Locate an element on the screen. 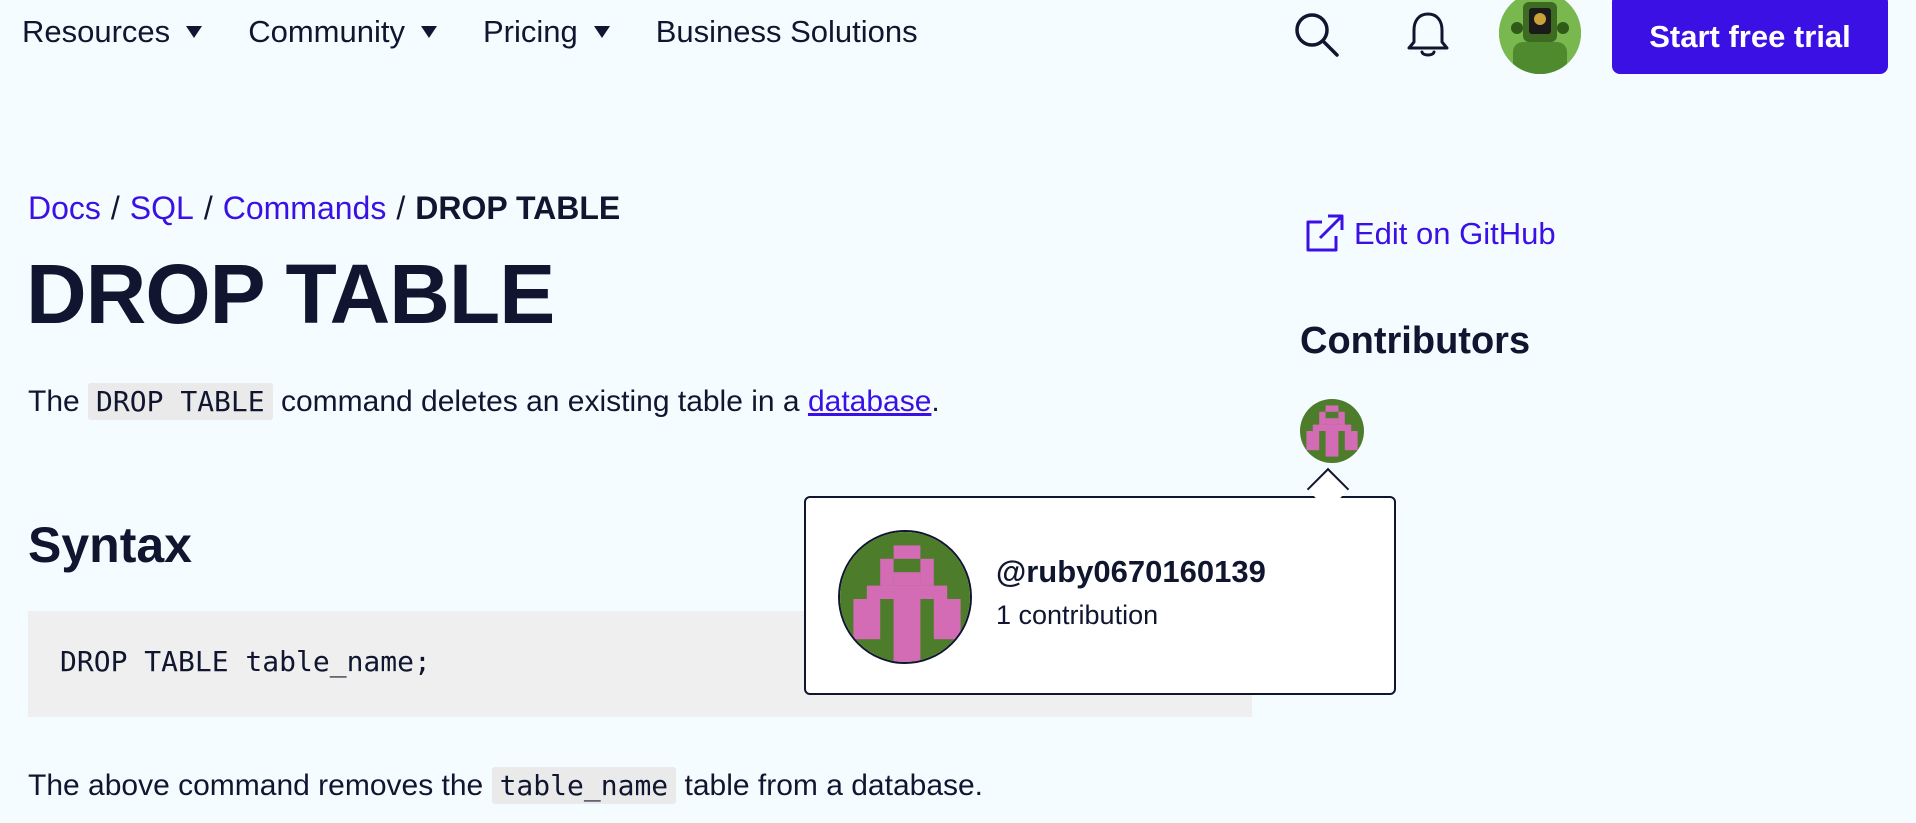  bell-icon is located at coordinates (1428, 34).